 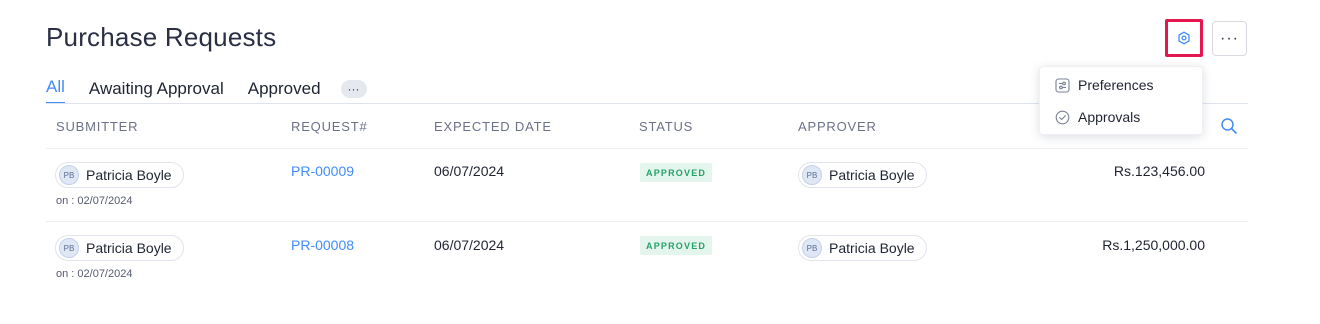 What do you see at coordinates (1153, 245) in the screenshot?
I see `amount: Rs.1,250,000.00` at bounding box center [1153, 245].